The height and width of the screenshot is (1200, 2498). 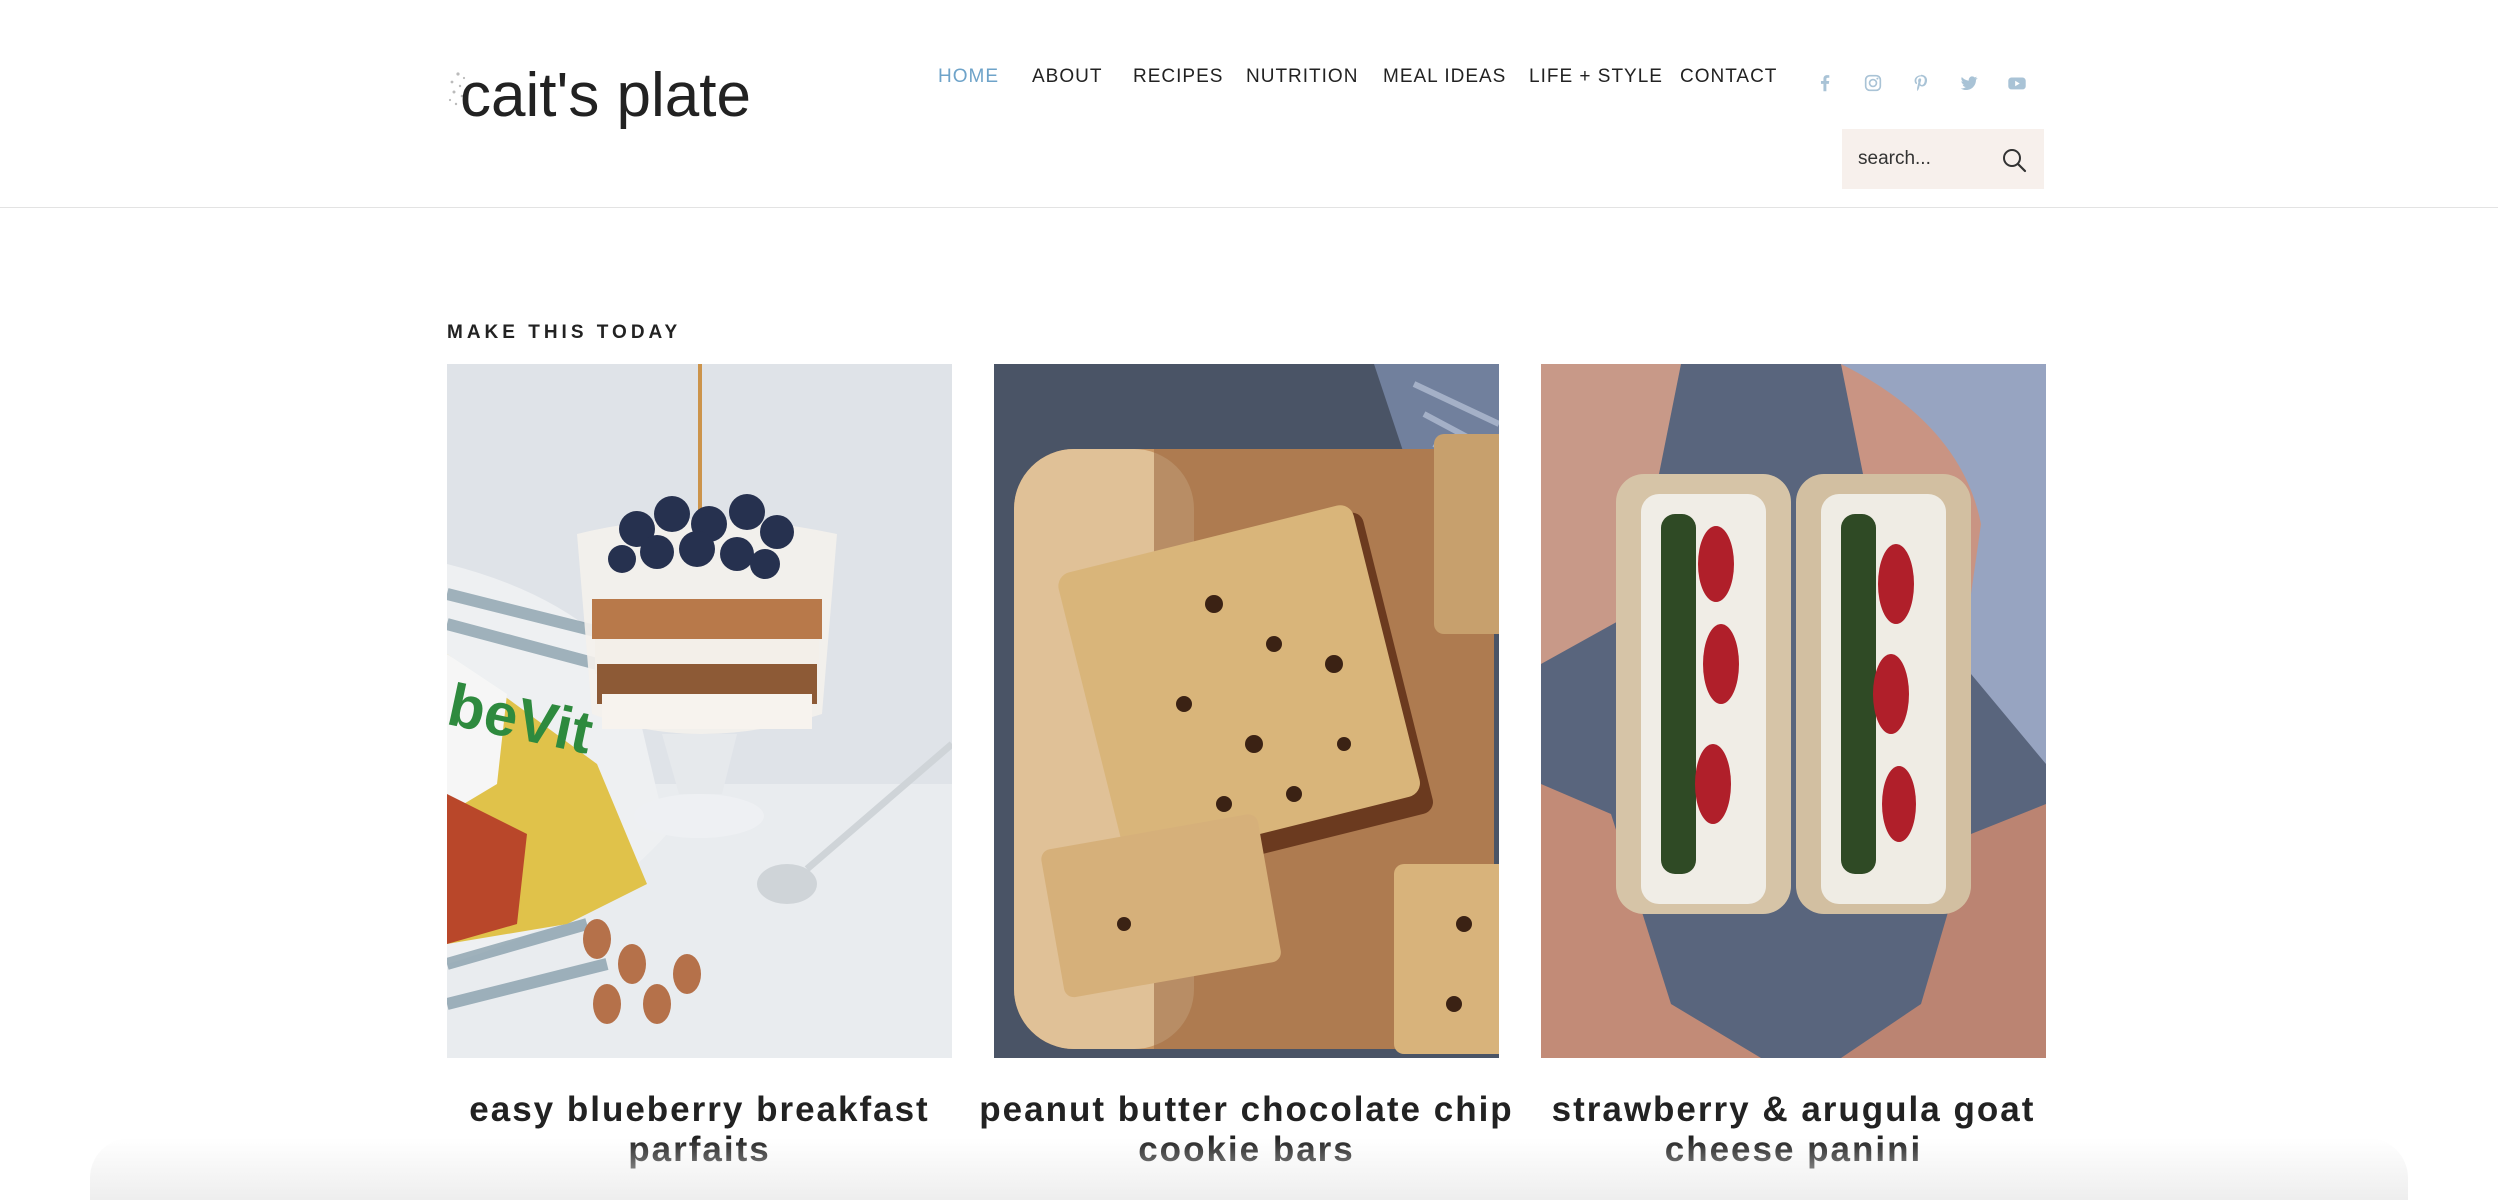 What do you see at coordinates (1596, 77) in the screenshot?
I see `nav-life-style: LIFE + STYLE` at bounding box center [1596, 77].